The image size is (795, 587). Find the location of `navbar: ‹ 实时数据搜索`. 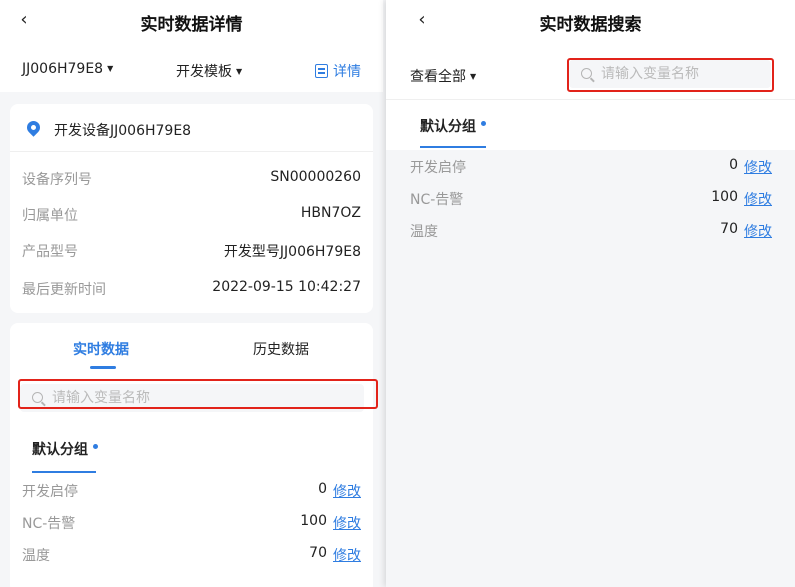

navbar: ‹ 实时数据搜索 is located at coordinates (590, 21).